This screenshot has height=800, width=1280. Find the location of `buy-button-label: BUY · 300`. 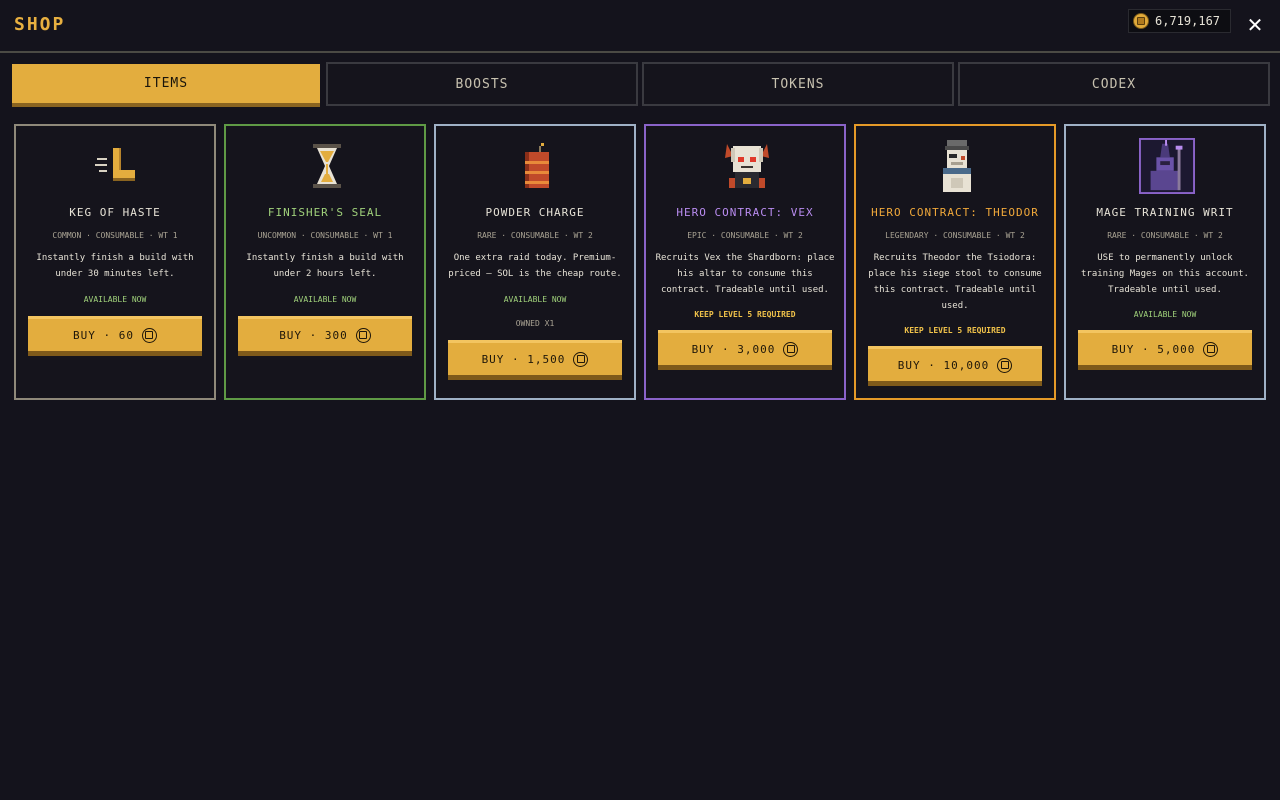

buy-button-label: BUY · 300 is located at coordinates (313, 335).